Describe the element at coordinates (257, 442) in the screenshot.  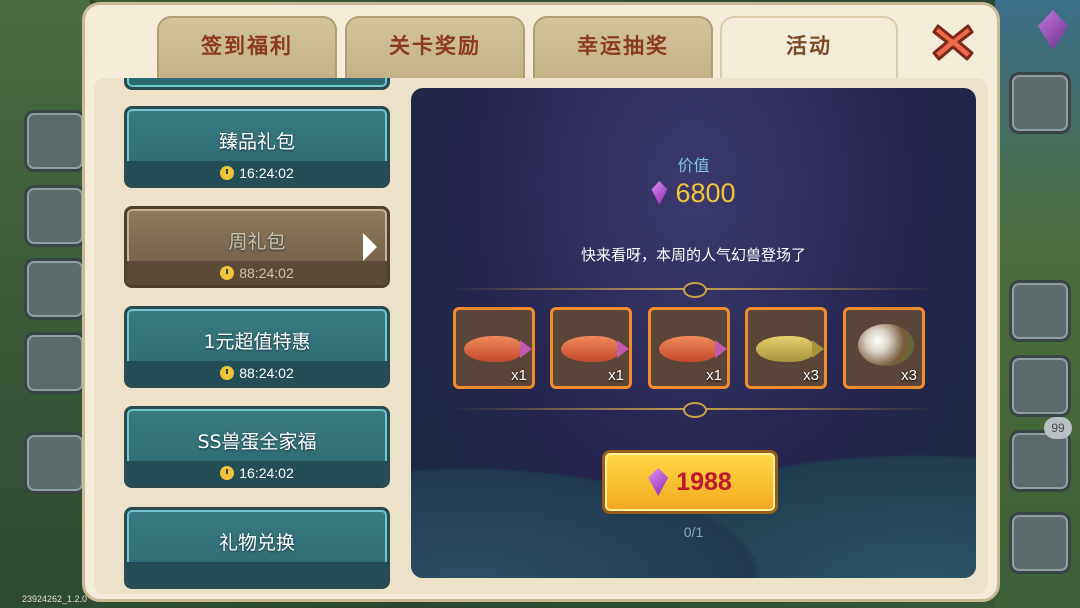
I see `list-item-label: SS兽蛋全家福` at that location.